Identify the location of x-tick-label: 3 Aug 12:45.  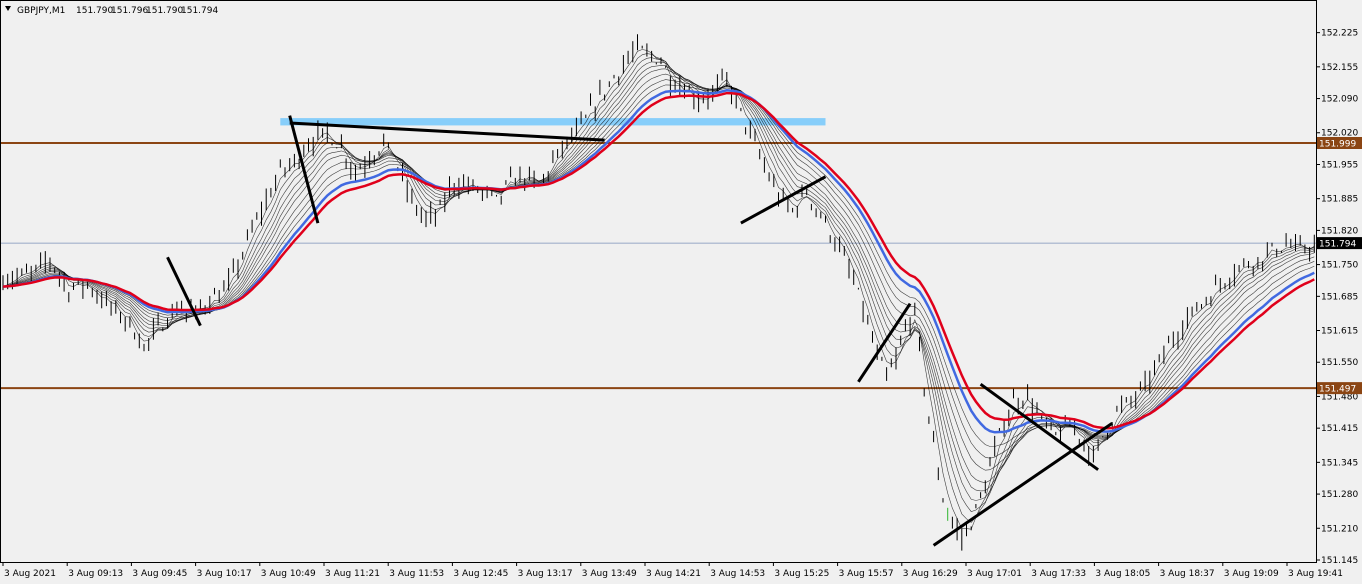
(480, 574).